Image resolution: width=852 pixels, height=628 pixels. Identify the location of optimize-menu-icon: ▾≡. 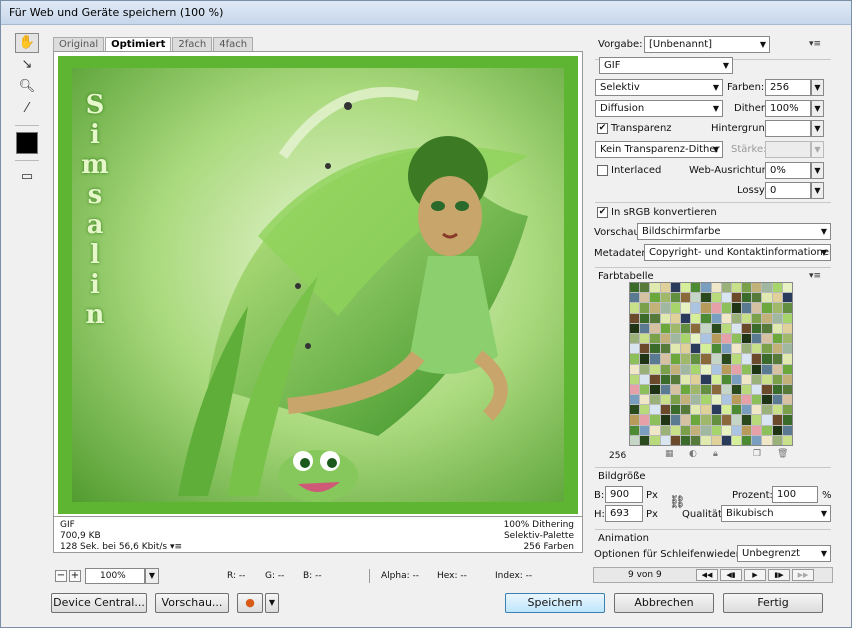
(815, 44).